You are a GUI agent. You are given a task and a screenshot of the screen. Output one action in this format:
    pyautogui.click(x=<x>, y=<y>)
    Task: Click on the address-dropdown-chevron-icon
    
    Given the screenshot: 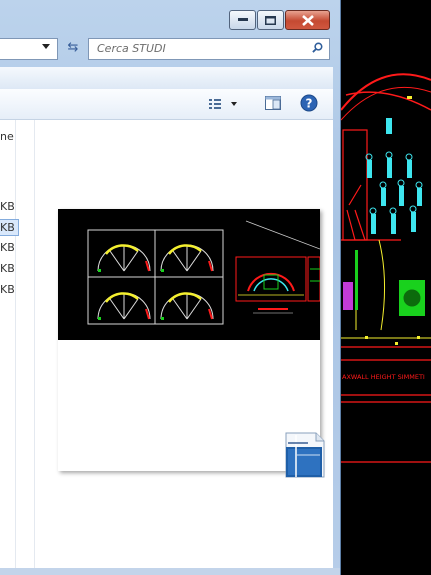 What is the action you would take?
    pyautogui.click(x=46, y=46)
    